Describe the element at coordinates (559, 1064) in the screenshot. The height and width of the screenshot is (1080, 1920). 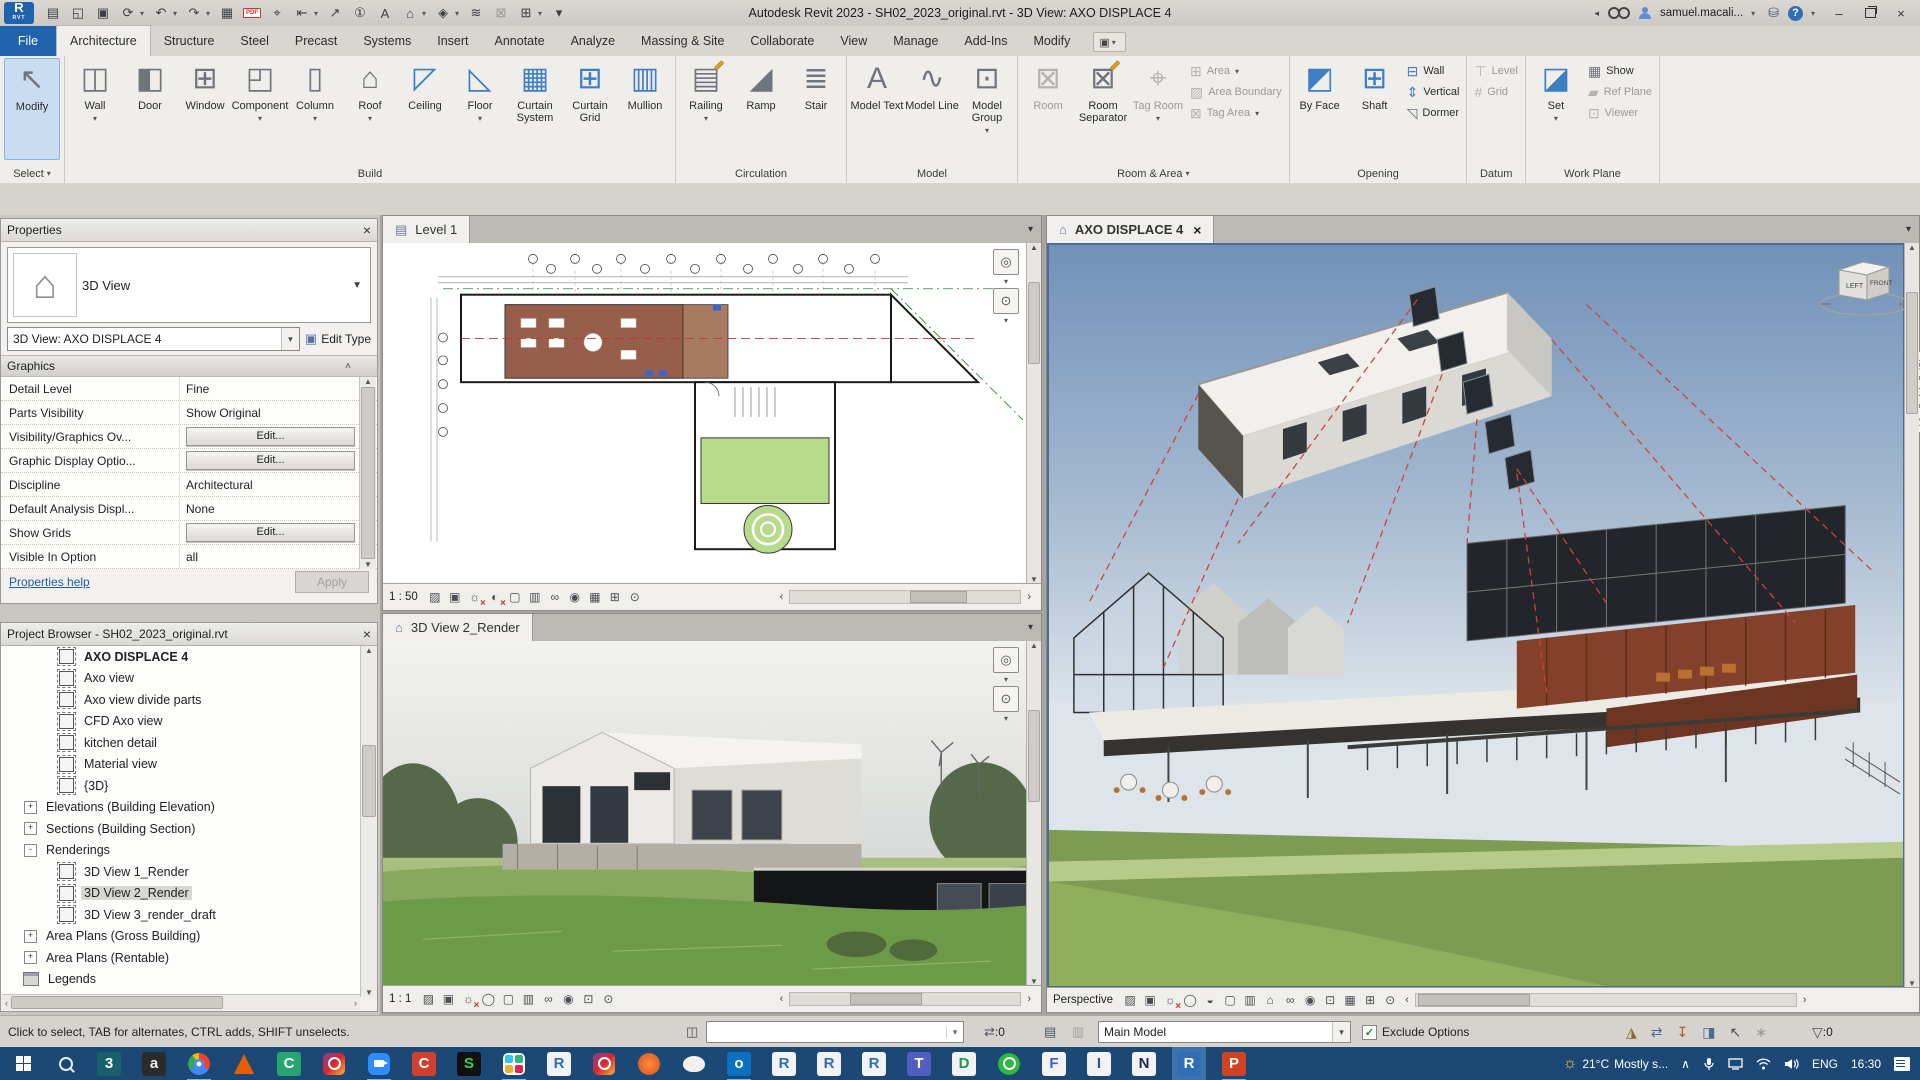
I see `app-revit-white: R` at that location.